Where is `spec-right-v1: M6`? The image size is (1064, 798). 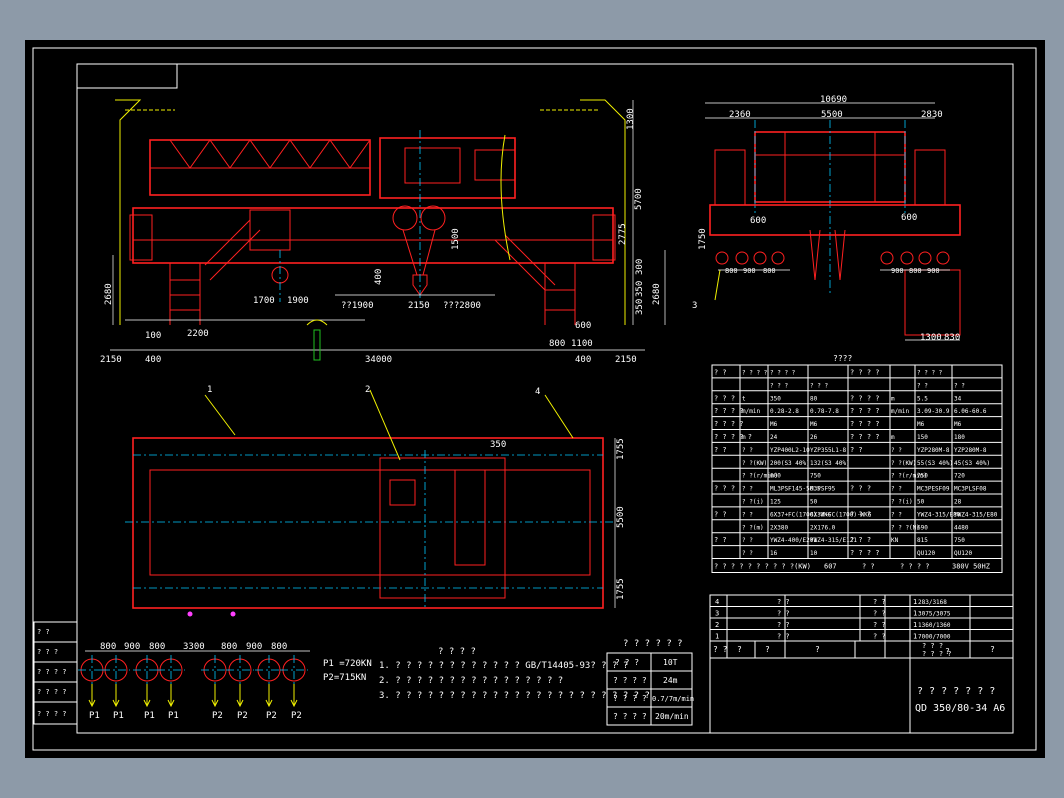
spec-right-v1: M6 is located at coordinates (921, 424).